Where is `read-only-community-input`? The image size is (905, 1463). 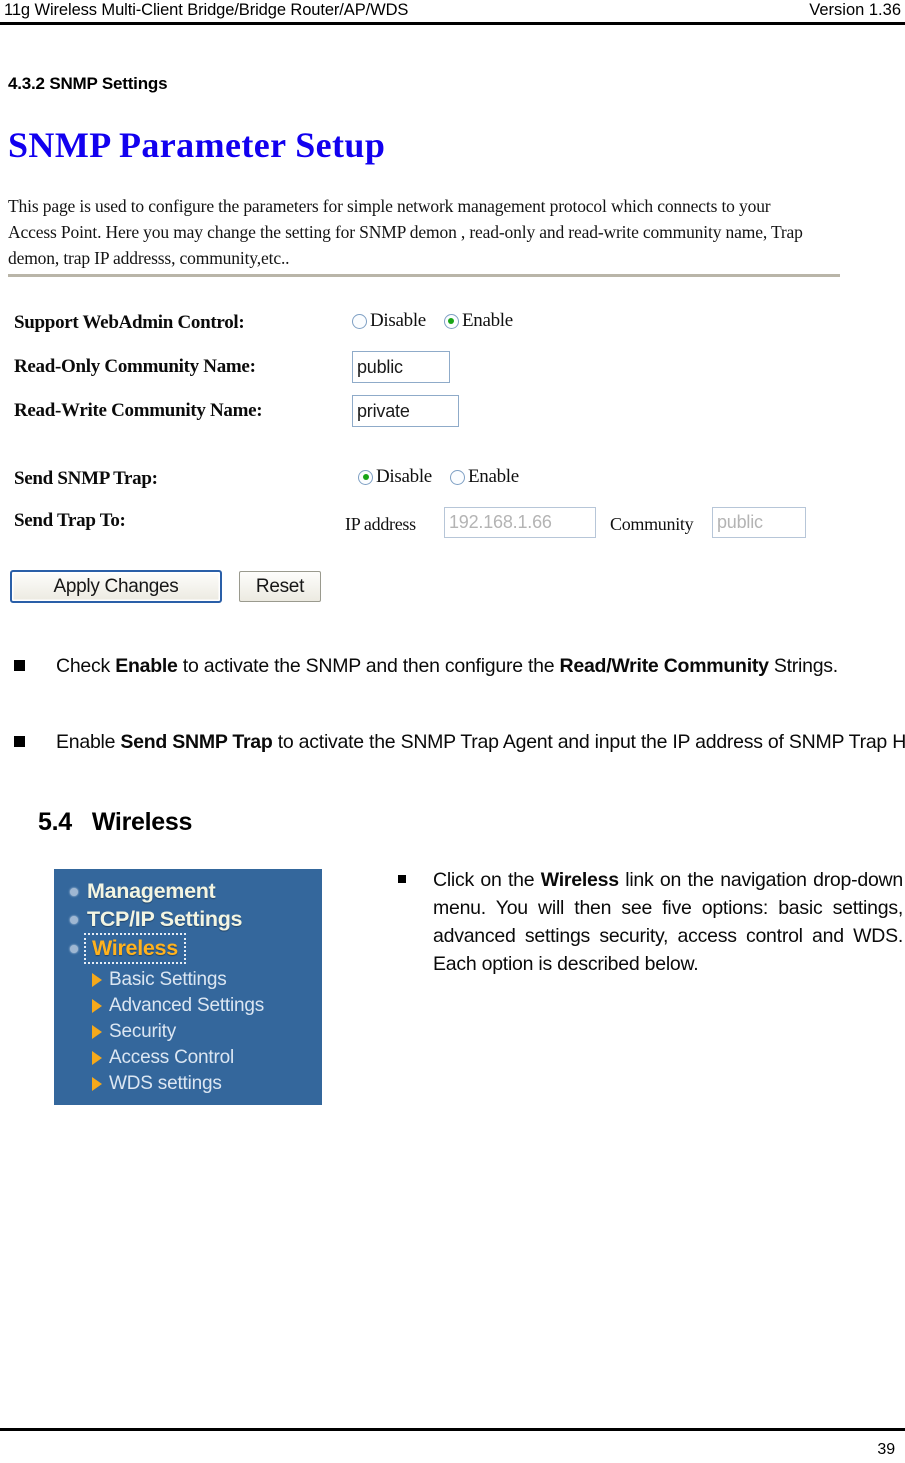
read-only-community-input is located at coordinates (401, 367).